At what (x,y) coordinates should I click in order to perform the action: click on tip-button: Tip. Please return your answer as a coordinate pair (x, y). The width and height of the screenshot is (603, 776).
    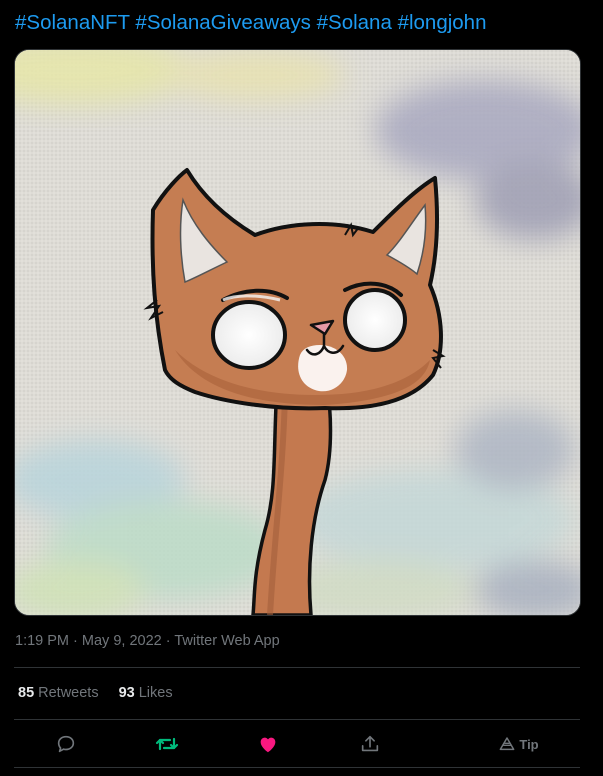
    Looking at the image, I should click on (519, 744).